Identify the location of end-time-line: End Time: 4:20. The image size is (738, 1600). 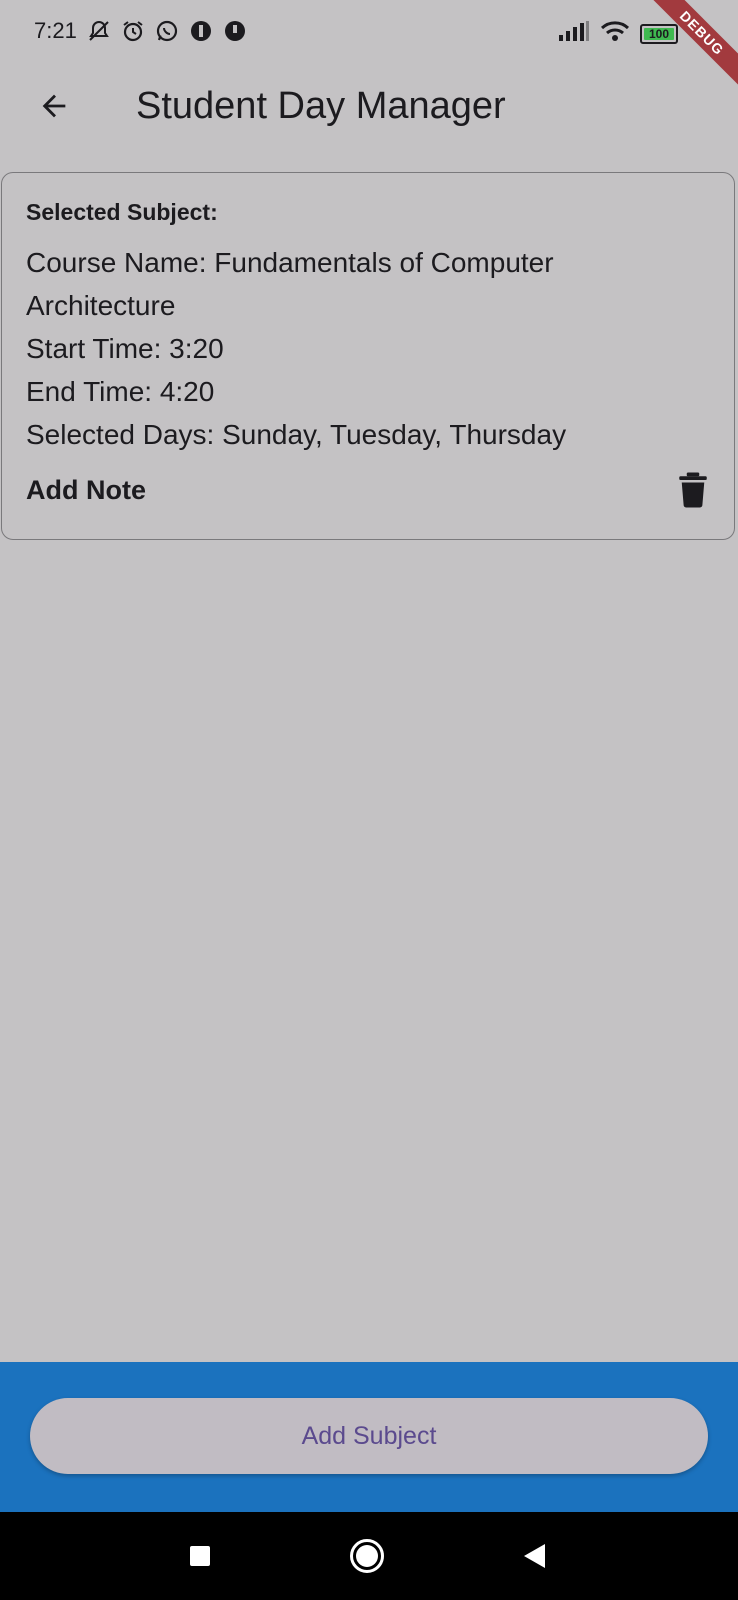
(120, 391).